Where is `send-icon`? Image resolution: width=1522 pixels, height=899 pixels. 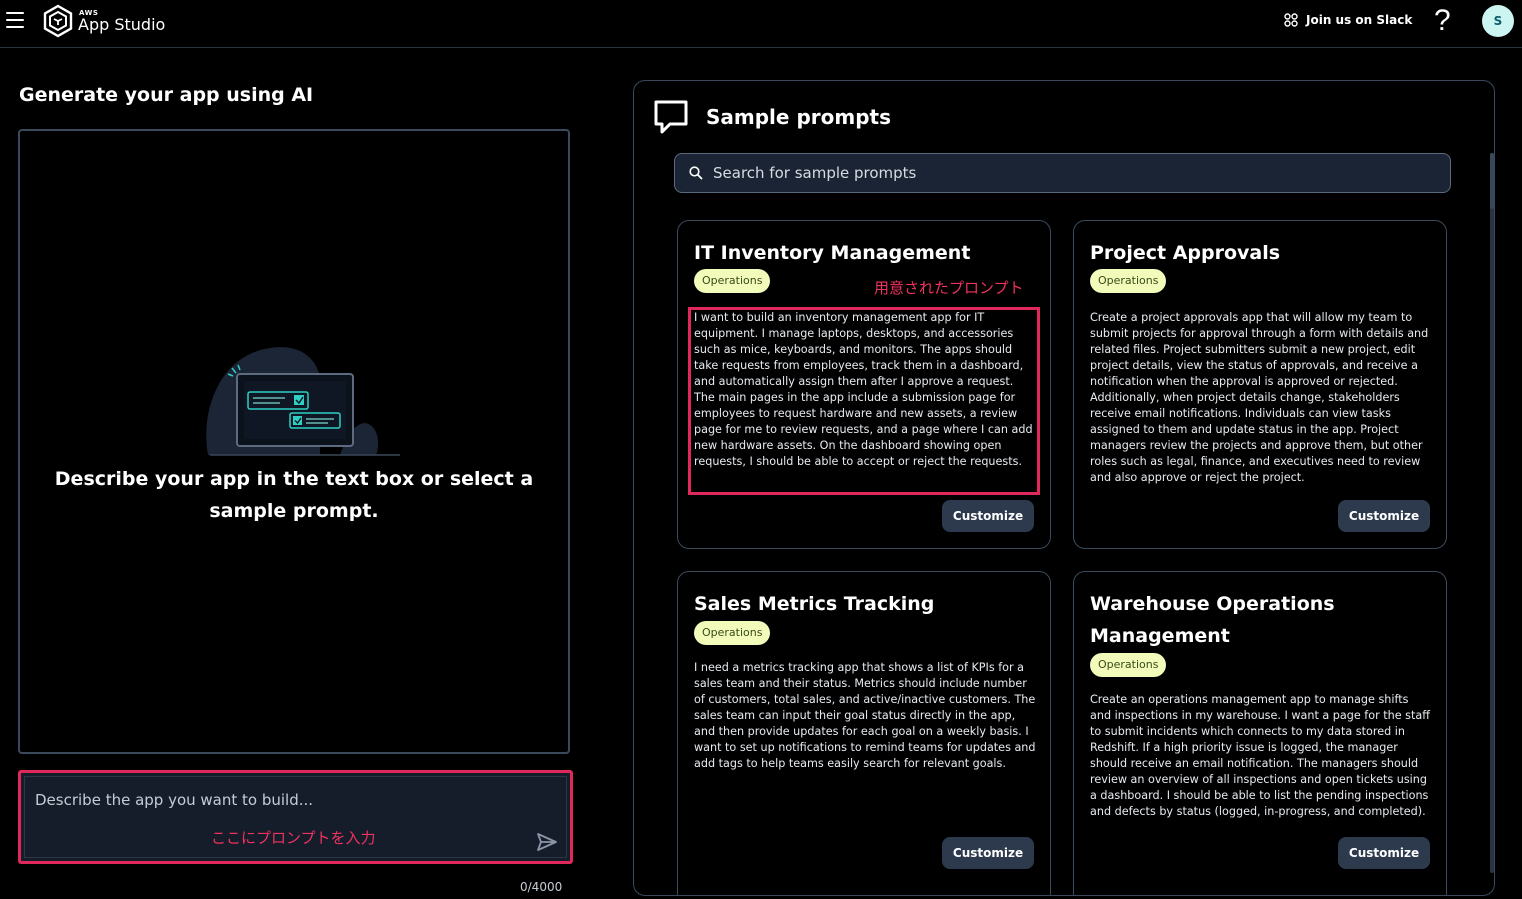
send-icon is located at coordinates (547, 842).